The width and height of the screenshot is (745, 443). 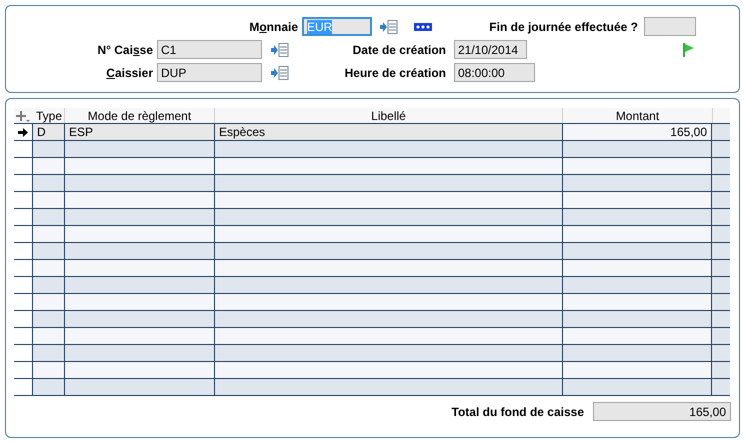 What do you see at coordinates (273, 27) in the screenshot?
I see `field-label: Monnaie` at bounding box center [273, 27].